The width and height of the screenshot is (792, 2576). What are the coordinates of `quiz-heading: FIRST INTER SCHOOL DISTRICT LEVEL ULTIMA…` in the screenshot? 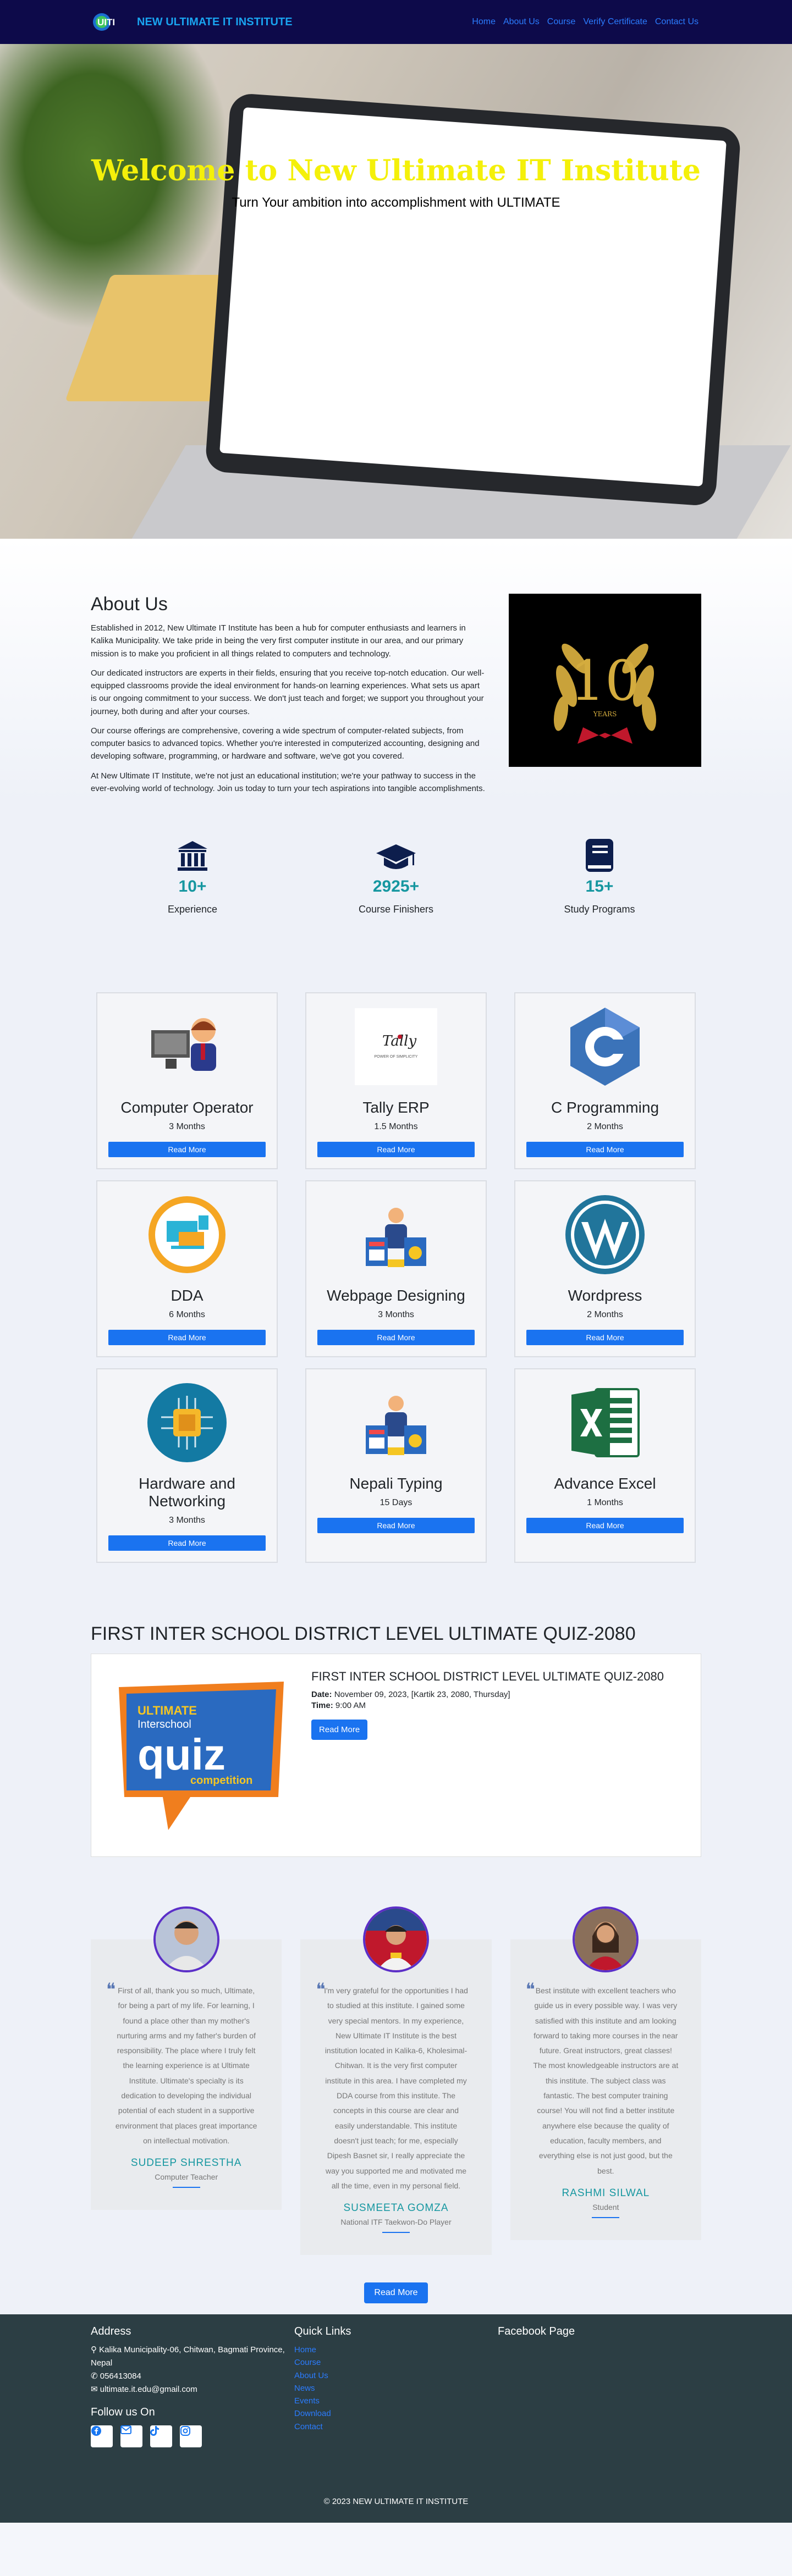 It's located at (363, 1633).